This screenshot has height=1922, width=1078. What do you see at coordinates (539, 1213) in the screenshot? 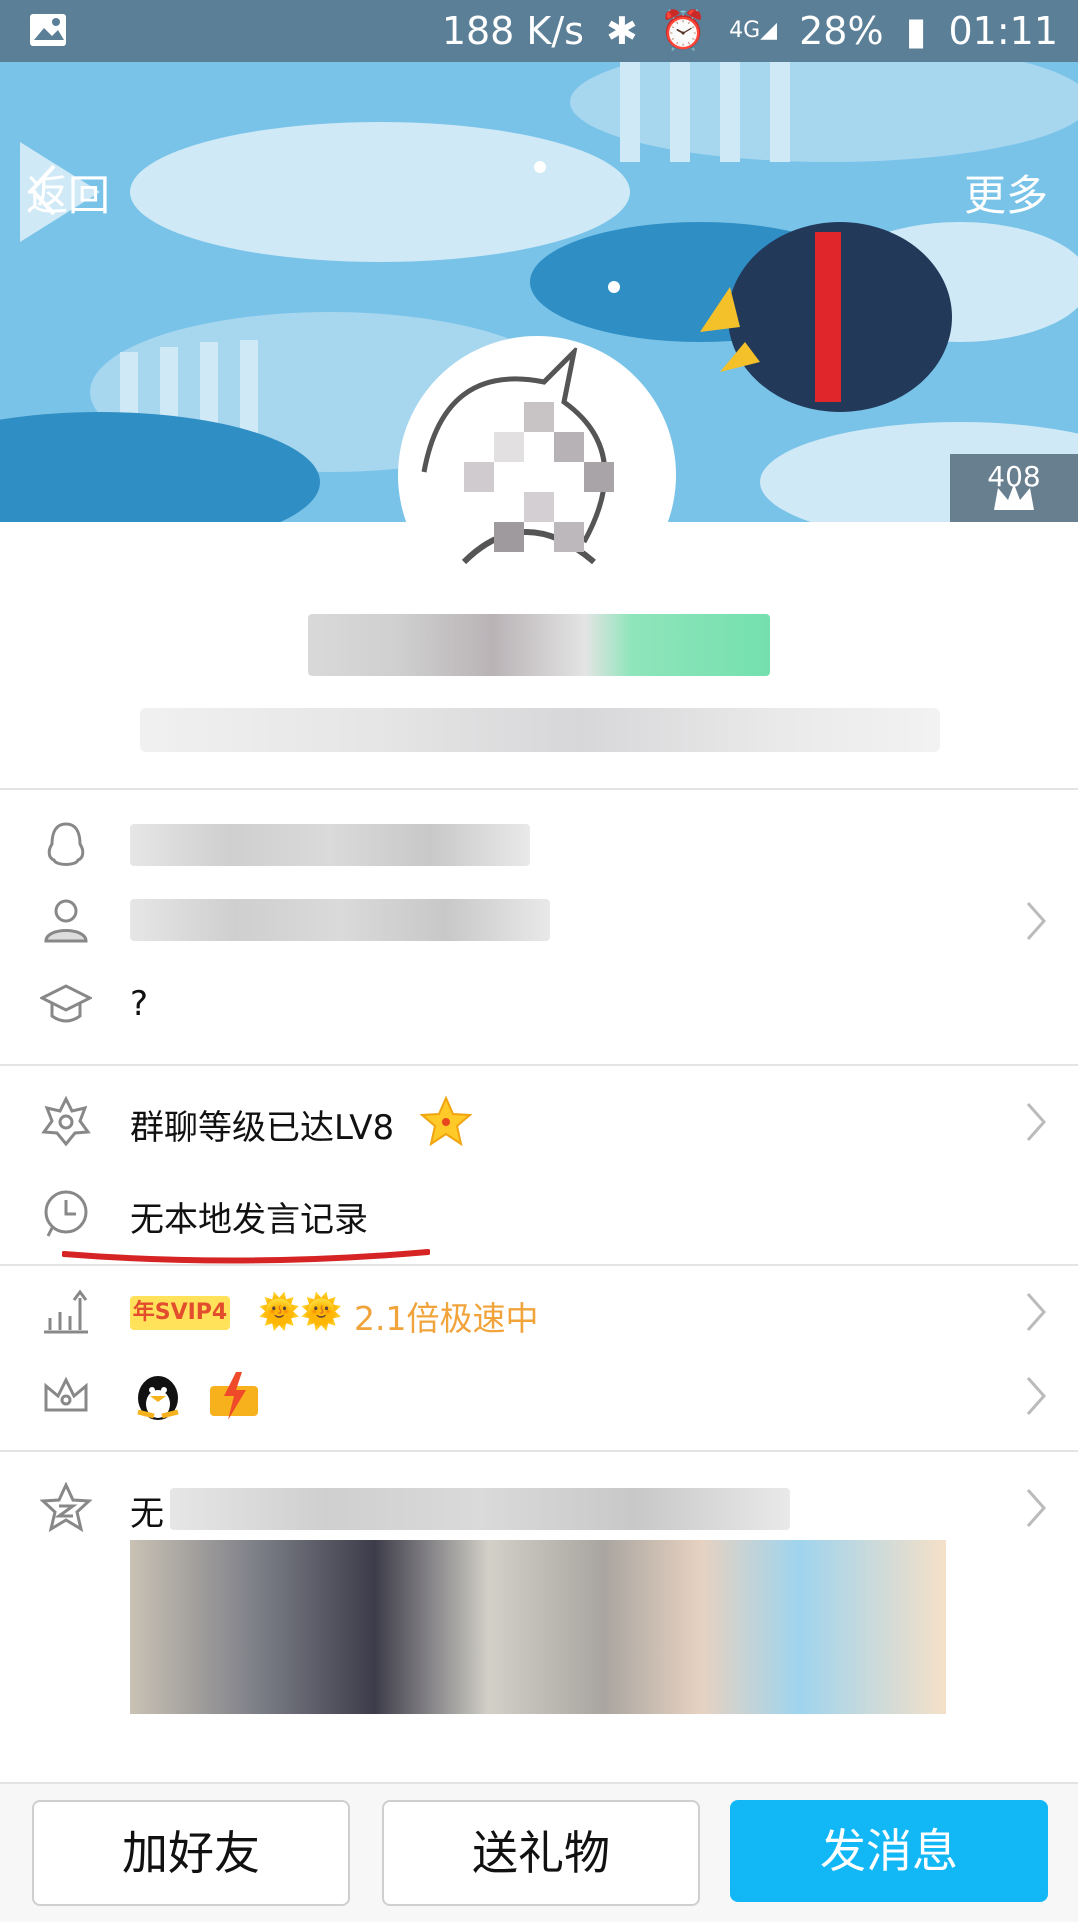
I see `speech-record-row: 无本地发言记录` at bounding box center [539, 1213].